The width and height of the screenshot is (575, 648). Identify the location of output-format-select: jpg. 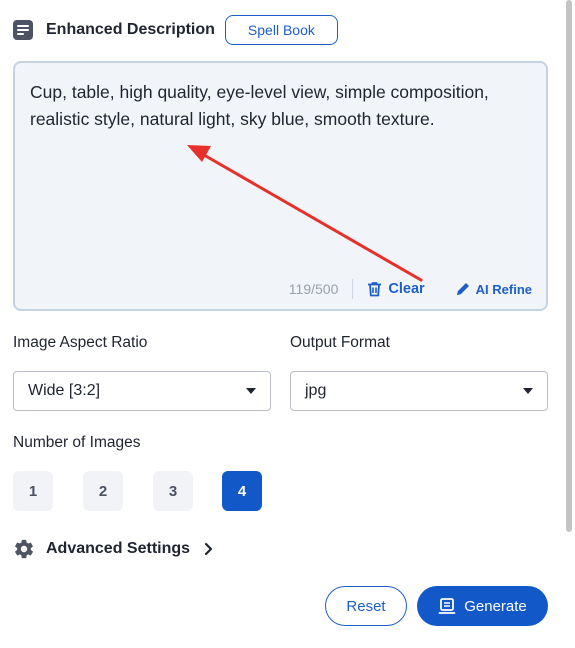
(419, 391).